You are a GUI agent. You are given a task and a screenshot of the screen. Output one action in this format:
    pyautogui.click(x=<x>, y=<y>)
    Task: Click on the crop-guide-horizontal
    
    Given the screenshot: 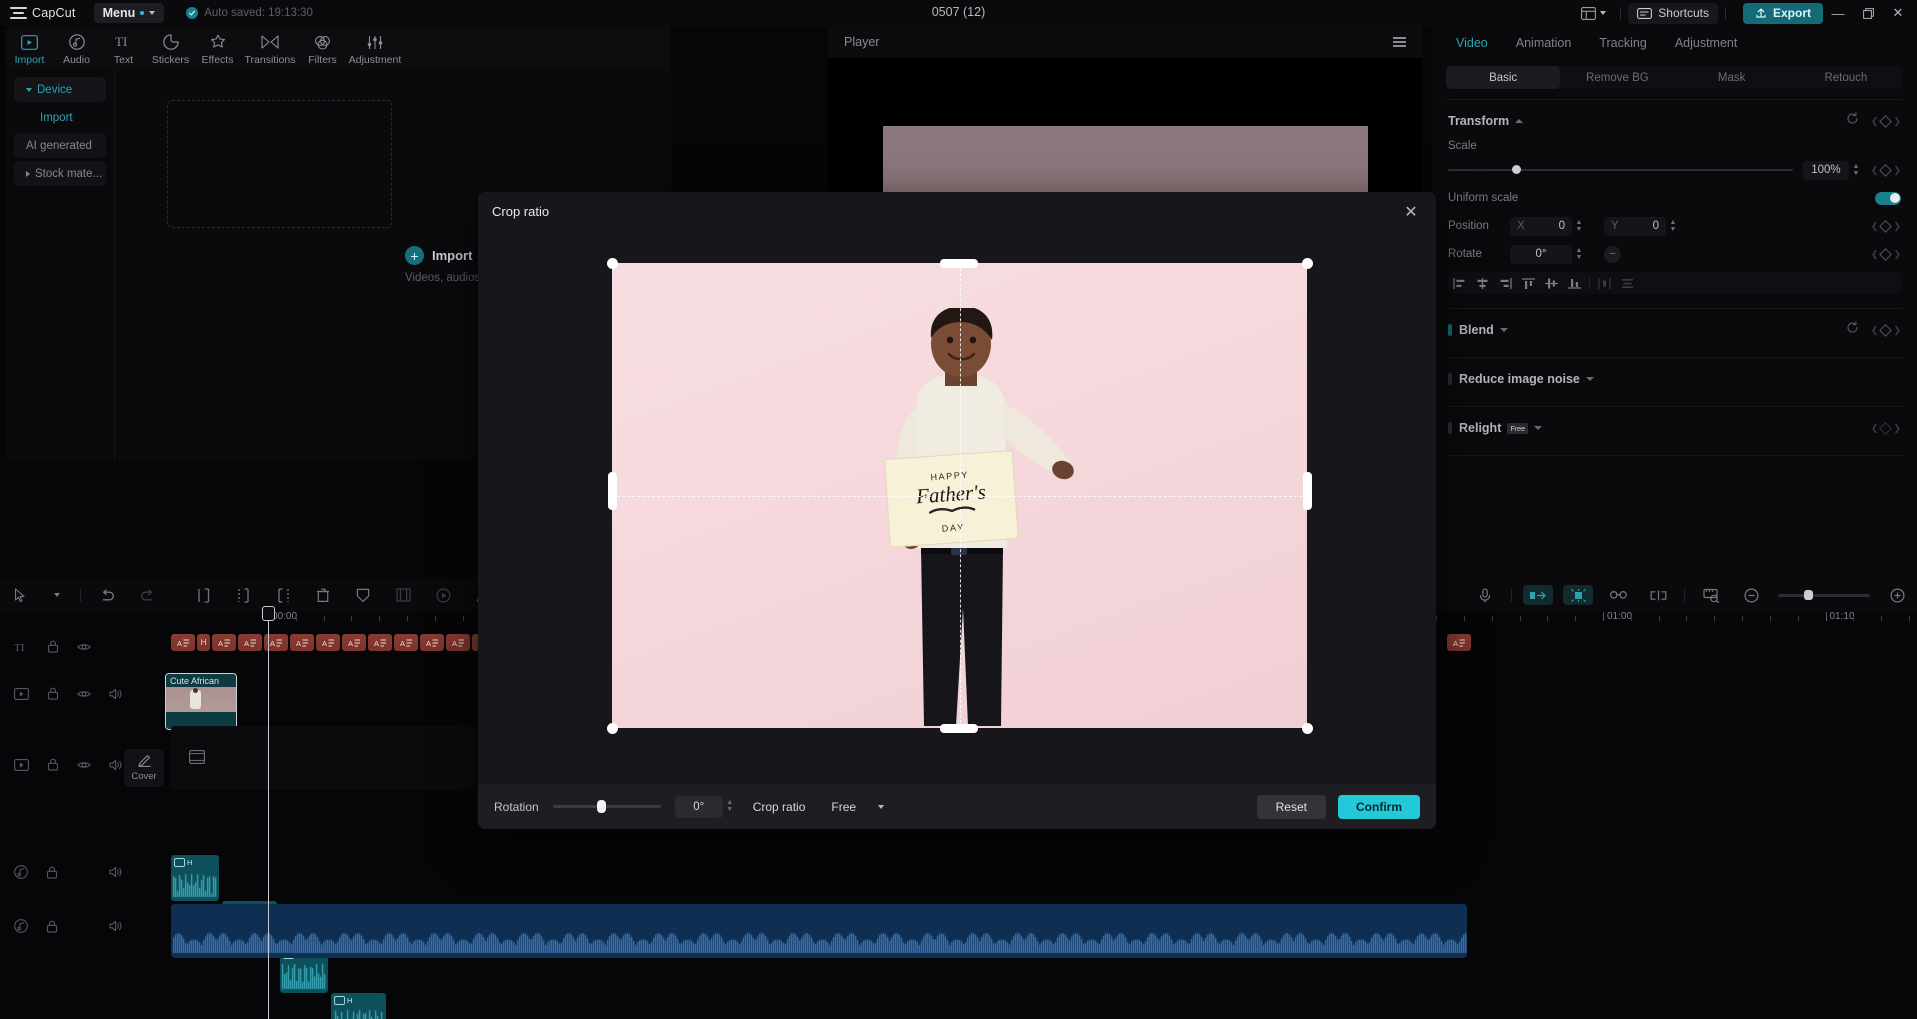 What is the action you would take?
    pyautogui.click(x=959, y=496)
    